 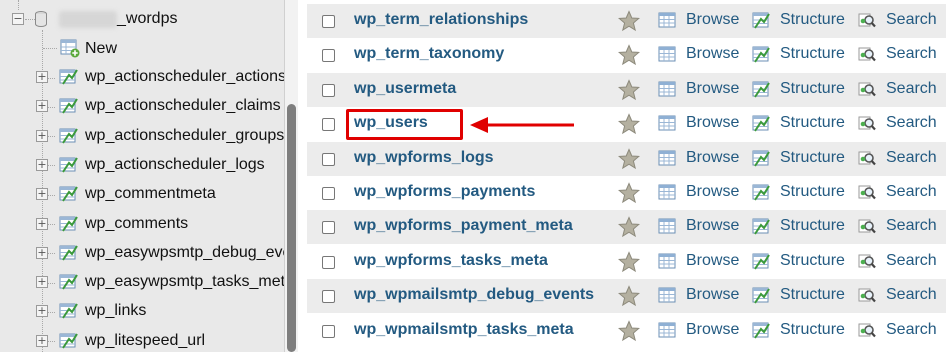 What do you see at coordinates (145, 341) in the screenshot?
I see `nav-table-label: wp_litespeed_url` at bounding box center [145, 341].